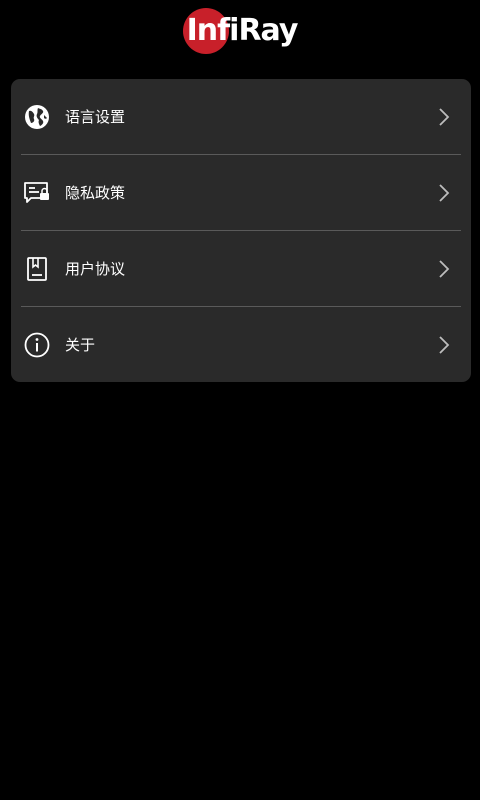 The width and height of the screenshot is (480, 800). Describe the element at coordinates (37, 269) in the screenshot. I see `document-bookmark-icon` at that location.